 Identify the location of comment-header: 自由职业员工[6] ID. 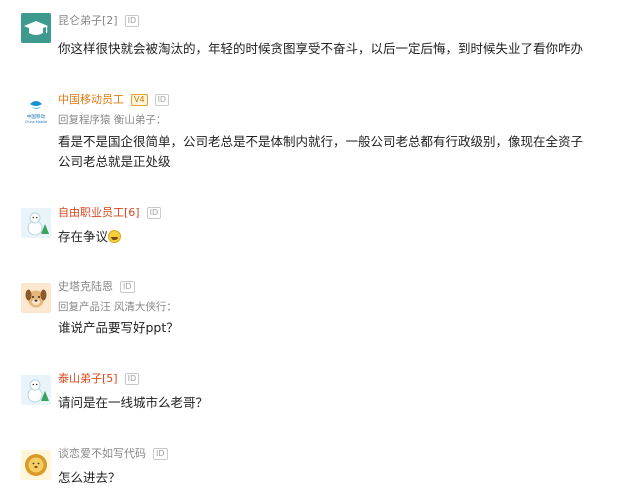
(110, 213).